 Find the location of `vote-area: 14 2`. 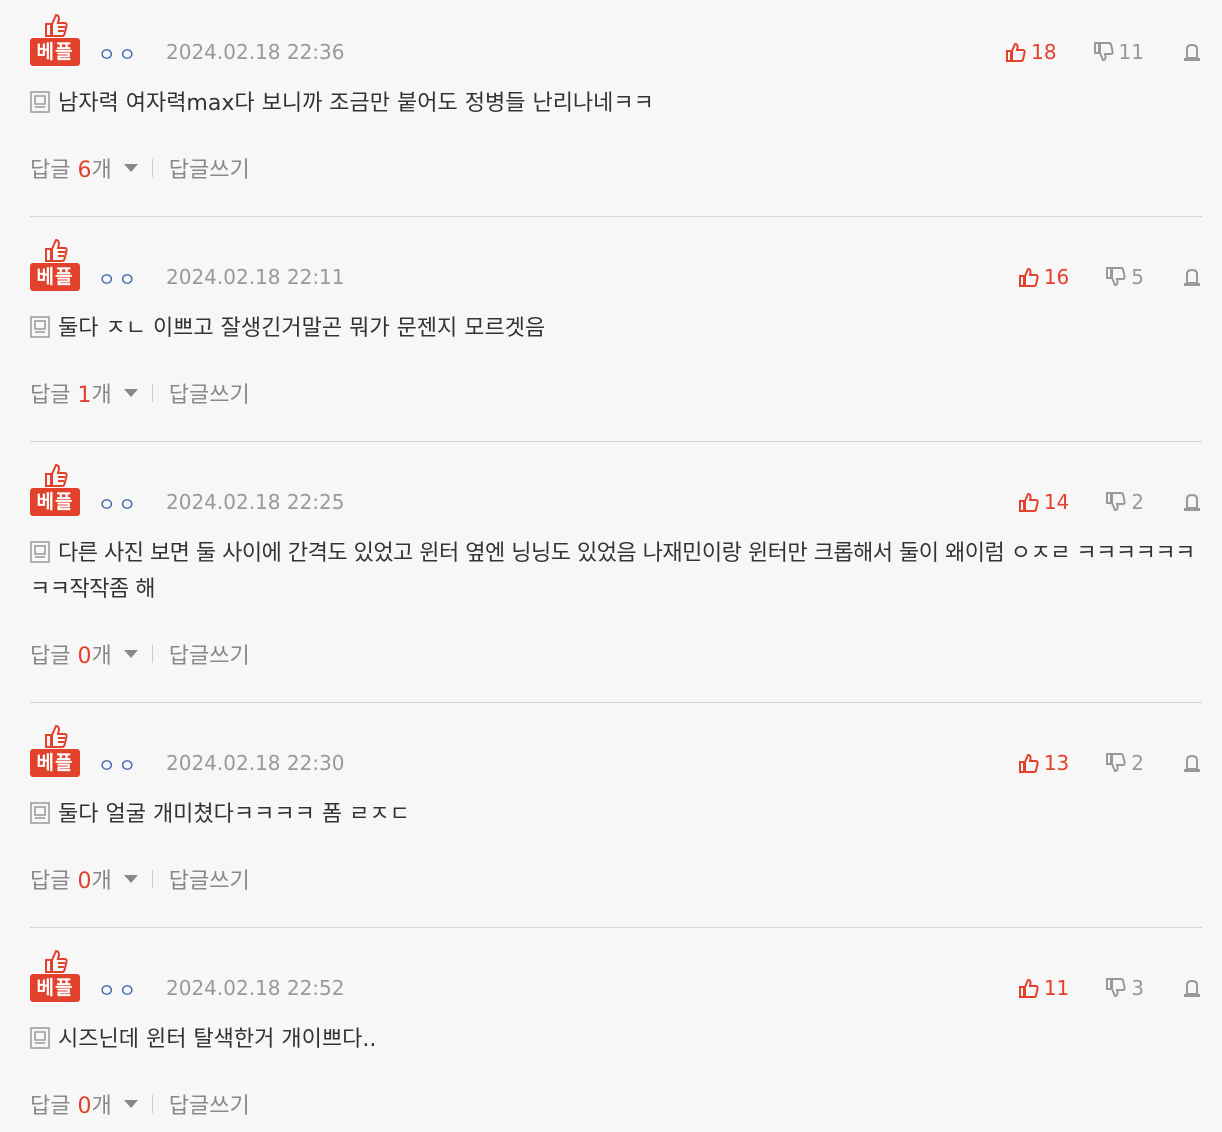

vote-area: 14 2 is located at coordinates (1110, 502).